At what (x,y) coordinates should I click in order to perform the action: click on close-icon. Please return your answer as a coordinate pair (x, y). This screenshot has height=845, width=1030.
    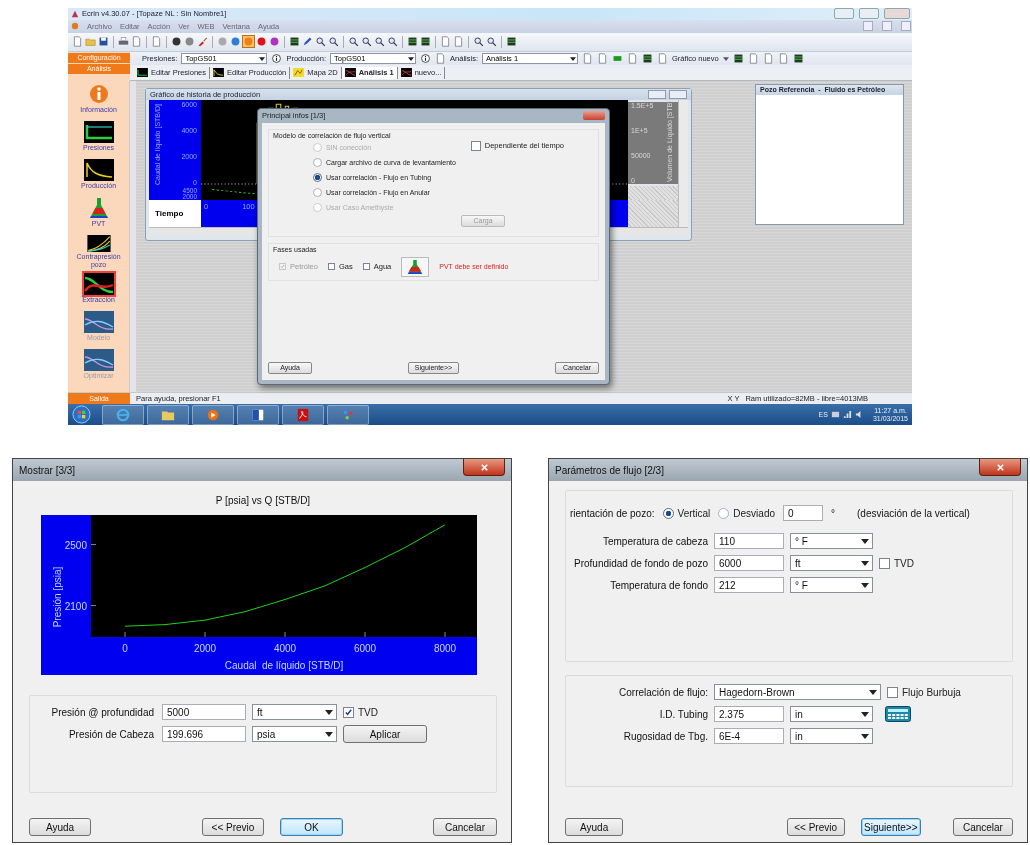
    Looking at the image, I should click on (484, 467).